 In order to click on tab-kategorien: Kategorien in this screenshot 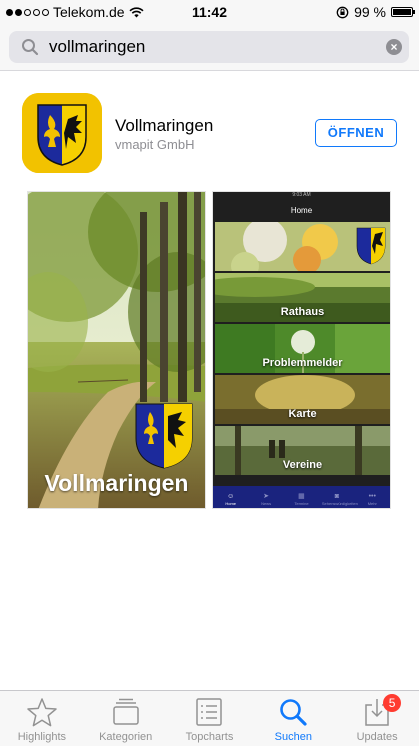, I will do `click(126, 718)`.